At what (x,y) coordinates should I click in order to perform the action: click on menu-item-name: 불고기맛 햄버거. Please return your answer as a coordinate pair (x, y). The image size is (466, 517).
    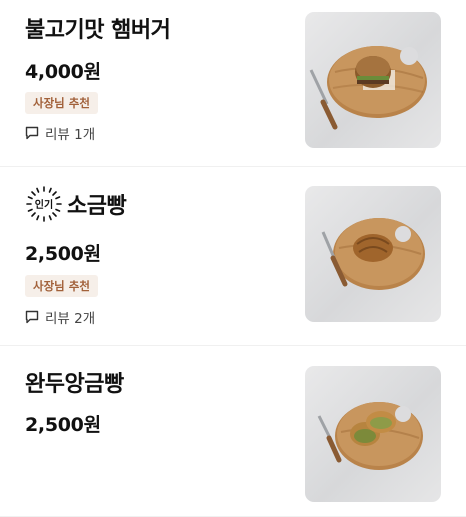
    Looking at the image, I should click on (98, 30).